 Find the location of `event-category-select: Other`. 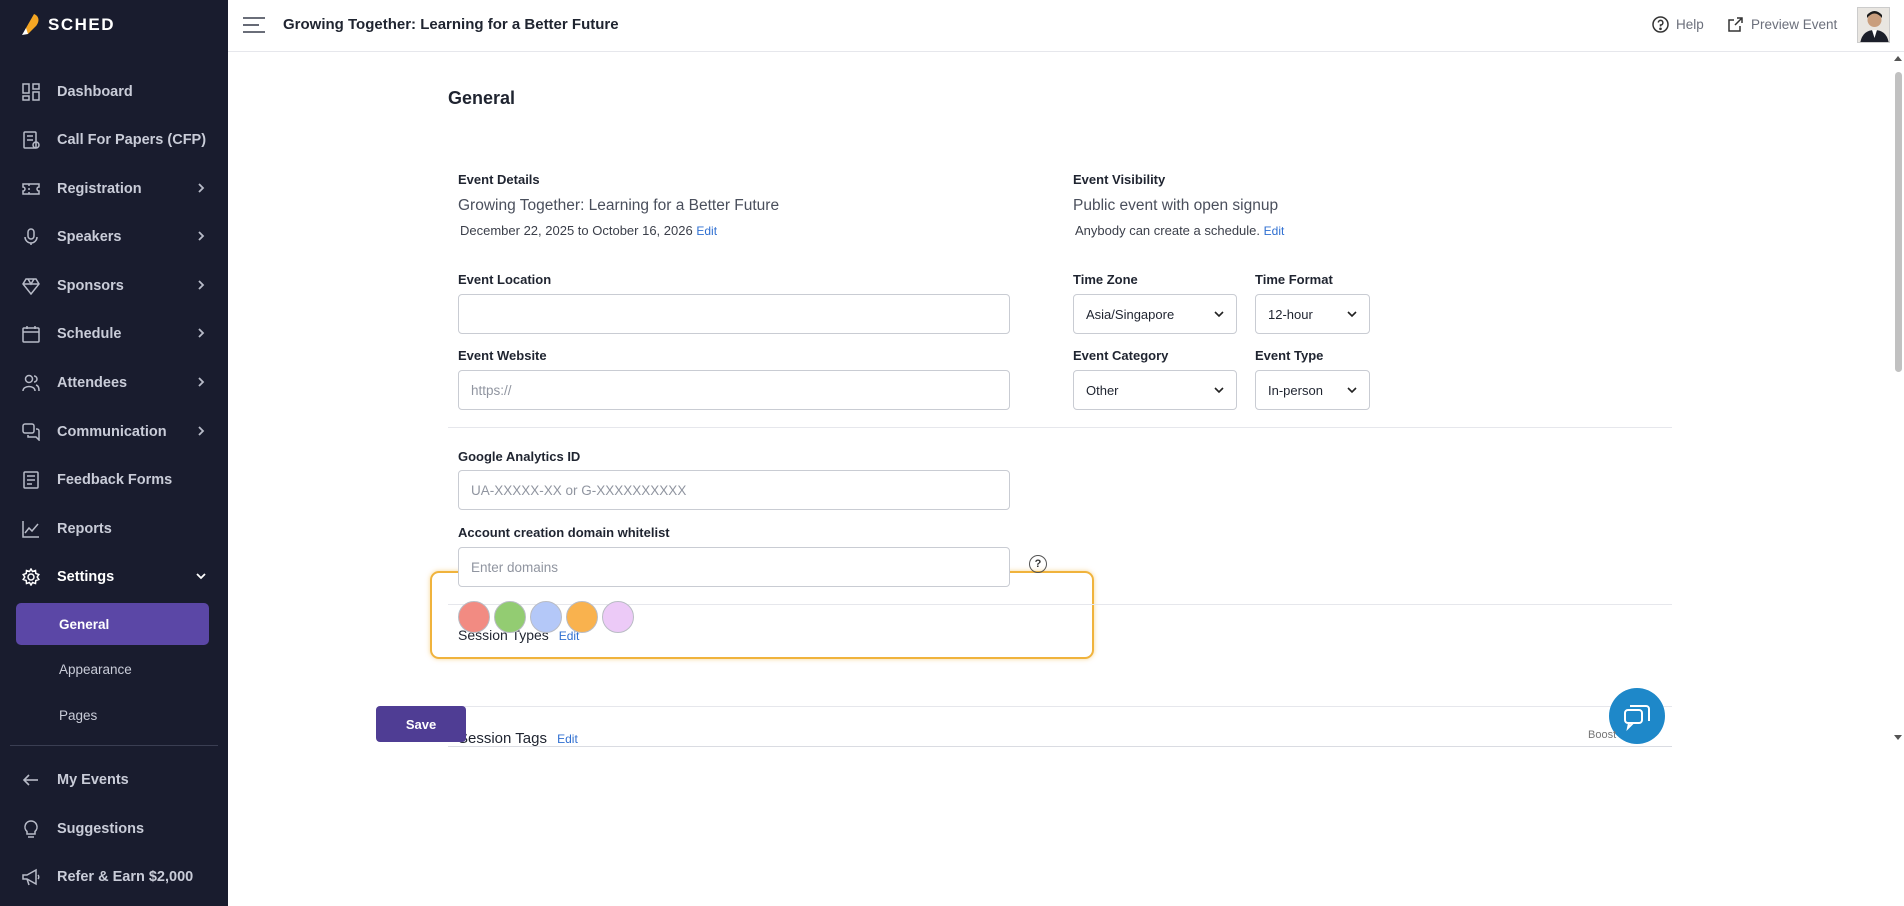

event-category-select: Other is located at coordinates (1155, 390).